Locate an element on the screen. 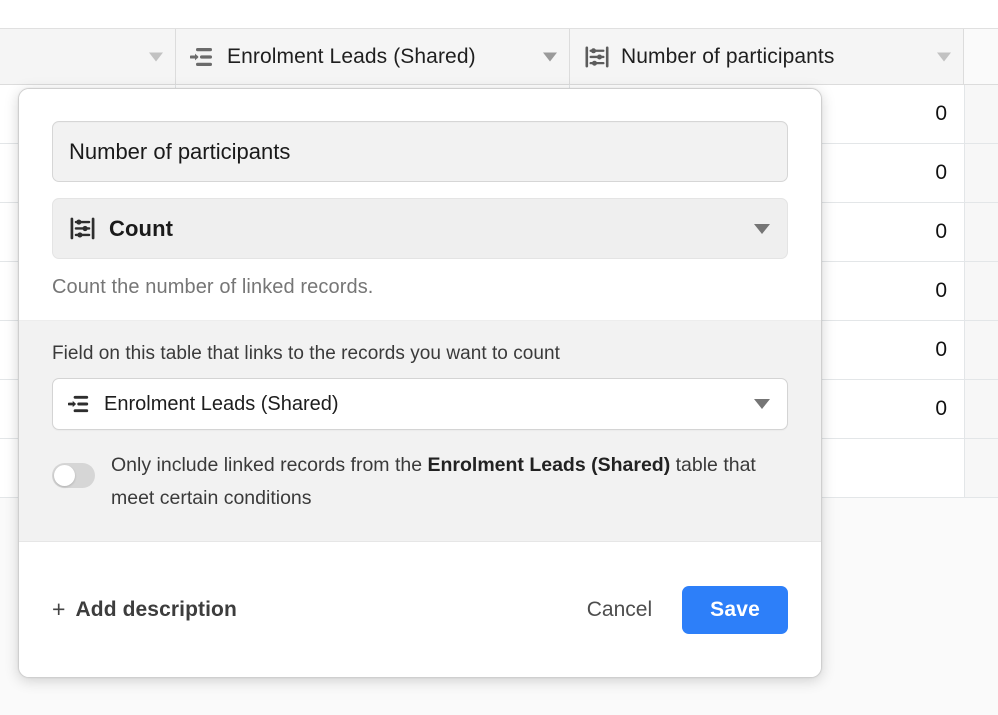  field-type-label: Count is located at coordinates (141, 228).